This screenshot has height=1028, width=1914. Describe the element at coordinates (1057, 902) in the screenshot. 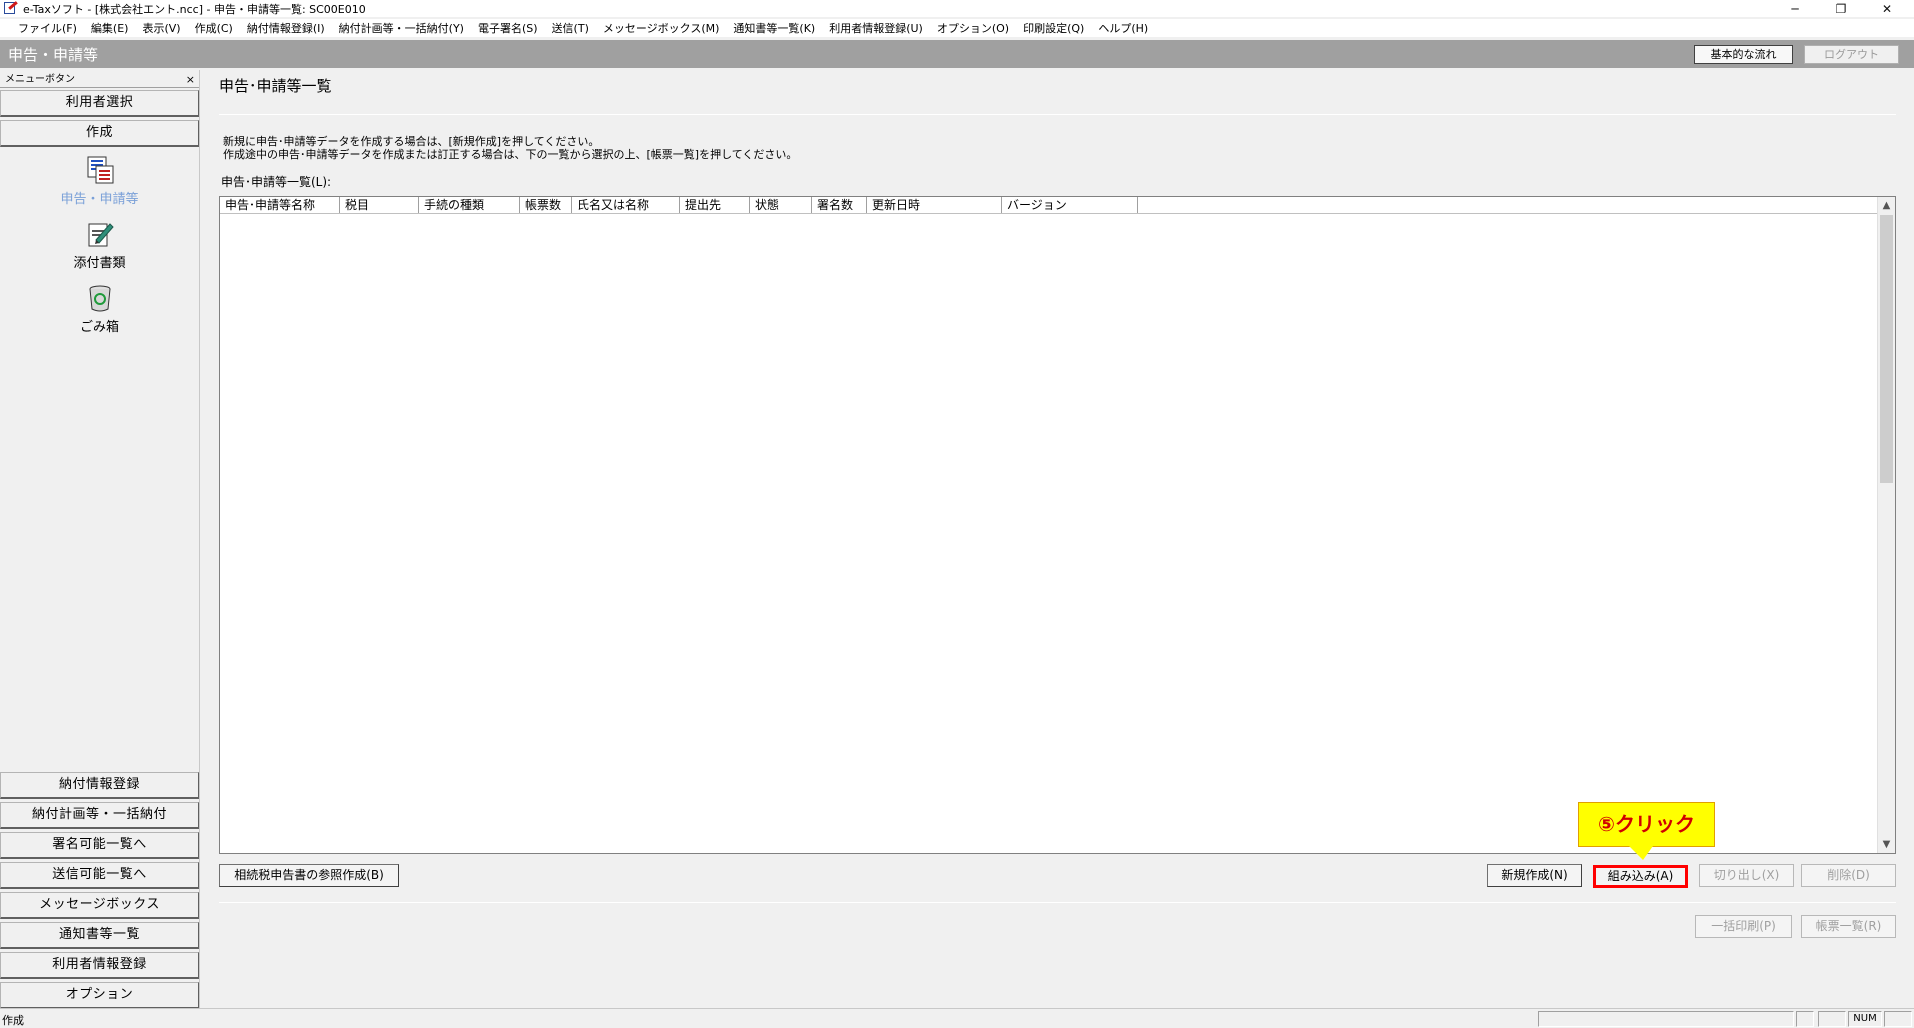

I see `button-divider` at that location.